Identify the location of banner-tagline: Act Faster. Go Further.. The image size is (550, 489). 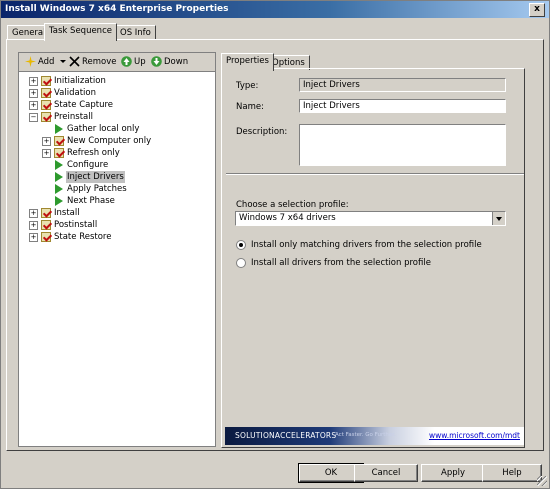
(365, 435).